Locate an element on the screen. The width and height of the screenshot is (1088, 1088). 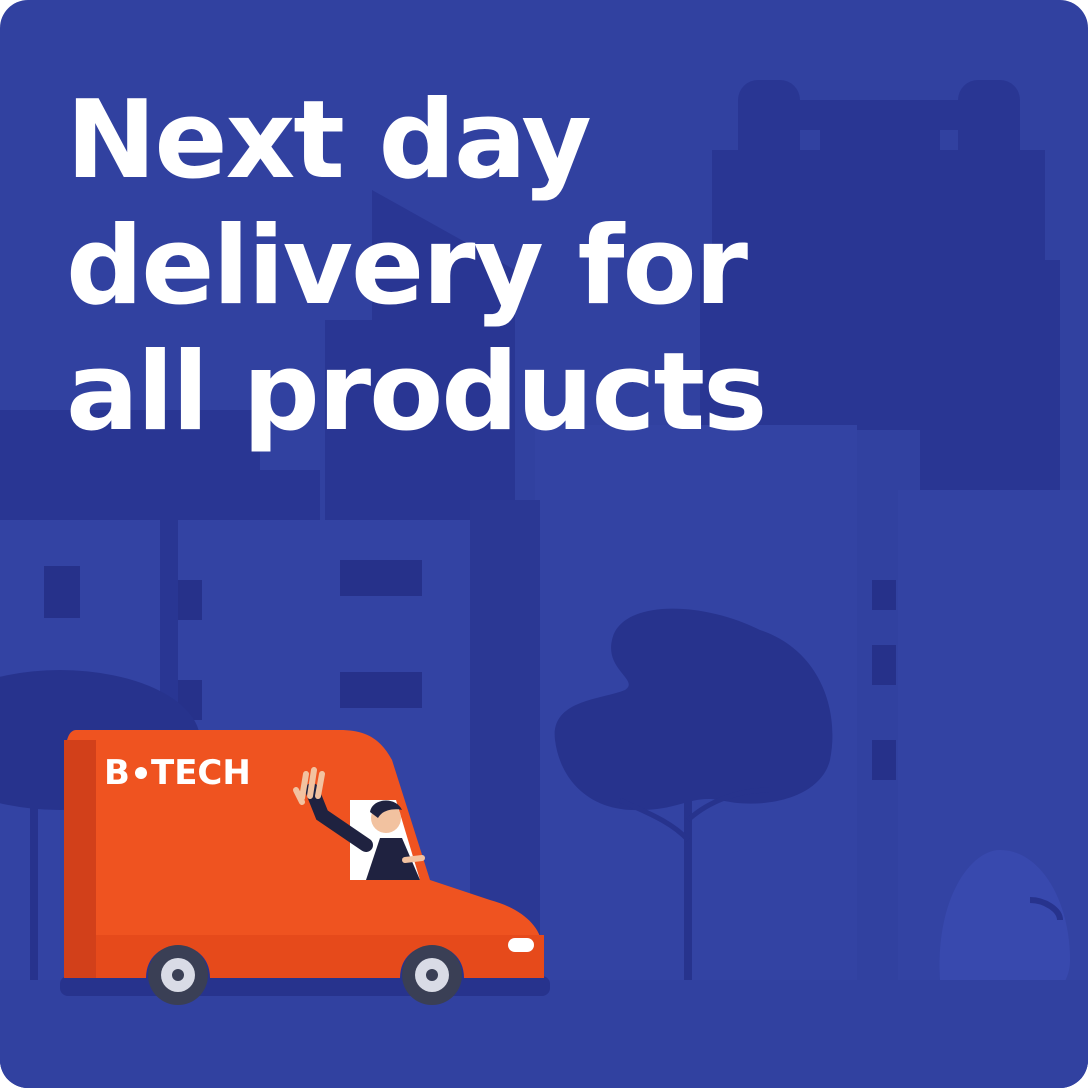
svg-text: TECH is located at coordinates (201, 773).